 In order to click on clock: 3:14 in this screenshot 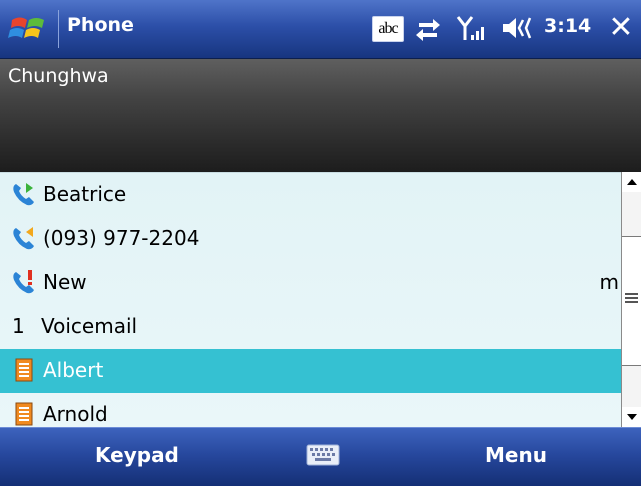, I will do `click(567, 26)`.